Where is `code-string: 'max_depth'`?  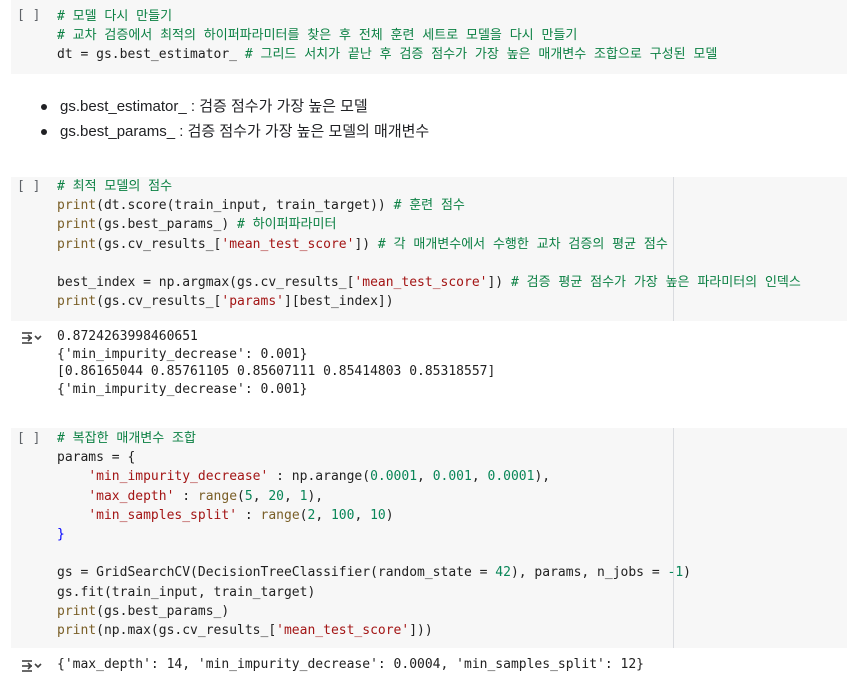
code-string: 'max_depth' is located at coordinates (131, 496).